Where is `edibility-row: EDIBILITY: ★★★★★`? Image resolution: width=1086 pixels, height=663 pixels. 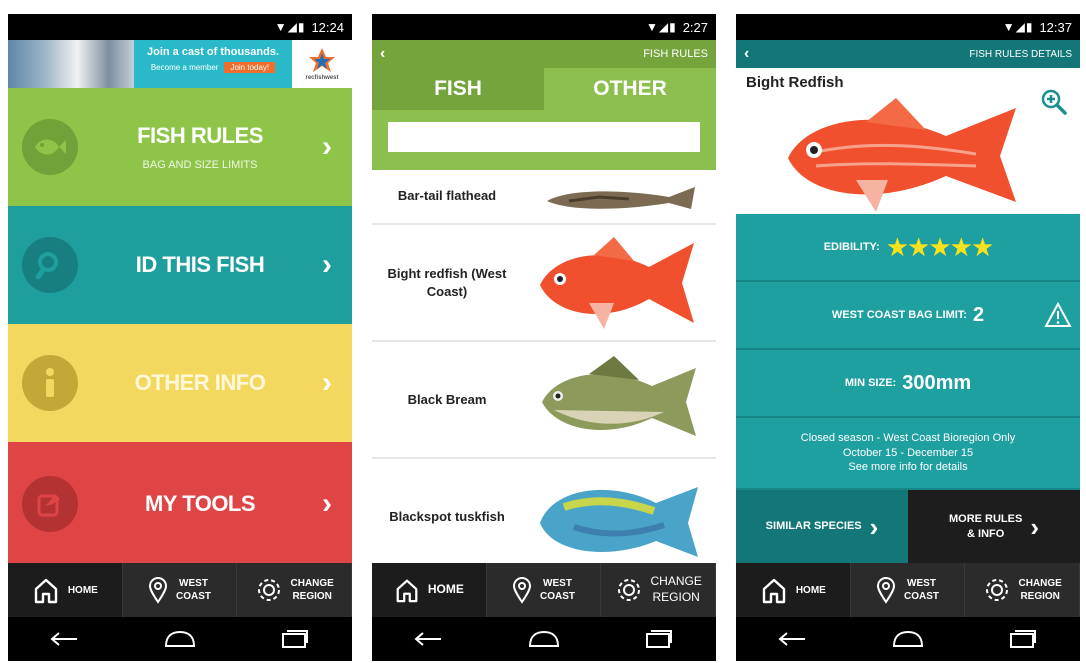 edibility-row: EDIBILITY: ★★★★★ is located at coordinates (908, 248).